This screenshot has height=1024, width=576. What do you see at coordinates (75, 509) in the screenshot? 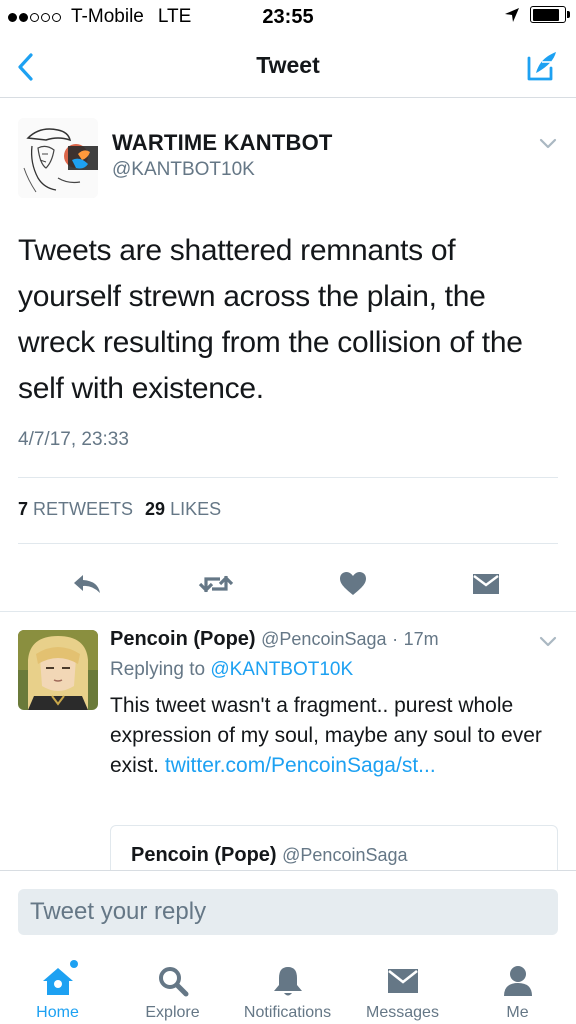
I see `retweets-stat: 7 RETWEETS` at bounding box center [75, 509].